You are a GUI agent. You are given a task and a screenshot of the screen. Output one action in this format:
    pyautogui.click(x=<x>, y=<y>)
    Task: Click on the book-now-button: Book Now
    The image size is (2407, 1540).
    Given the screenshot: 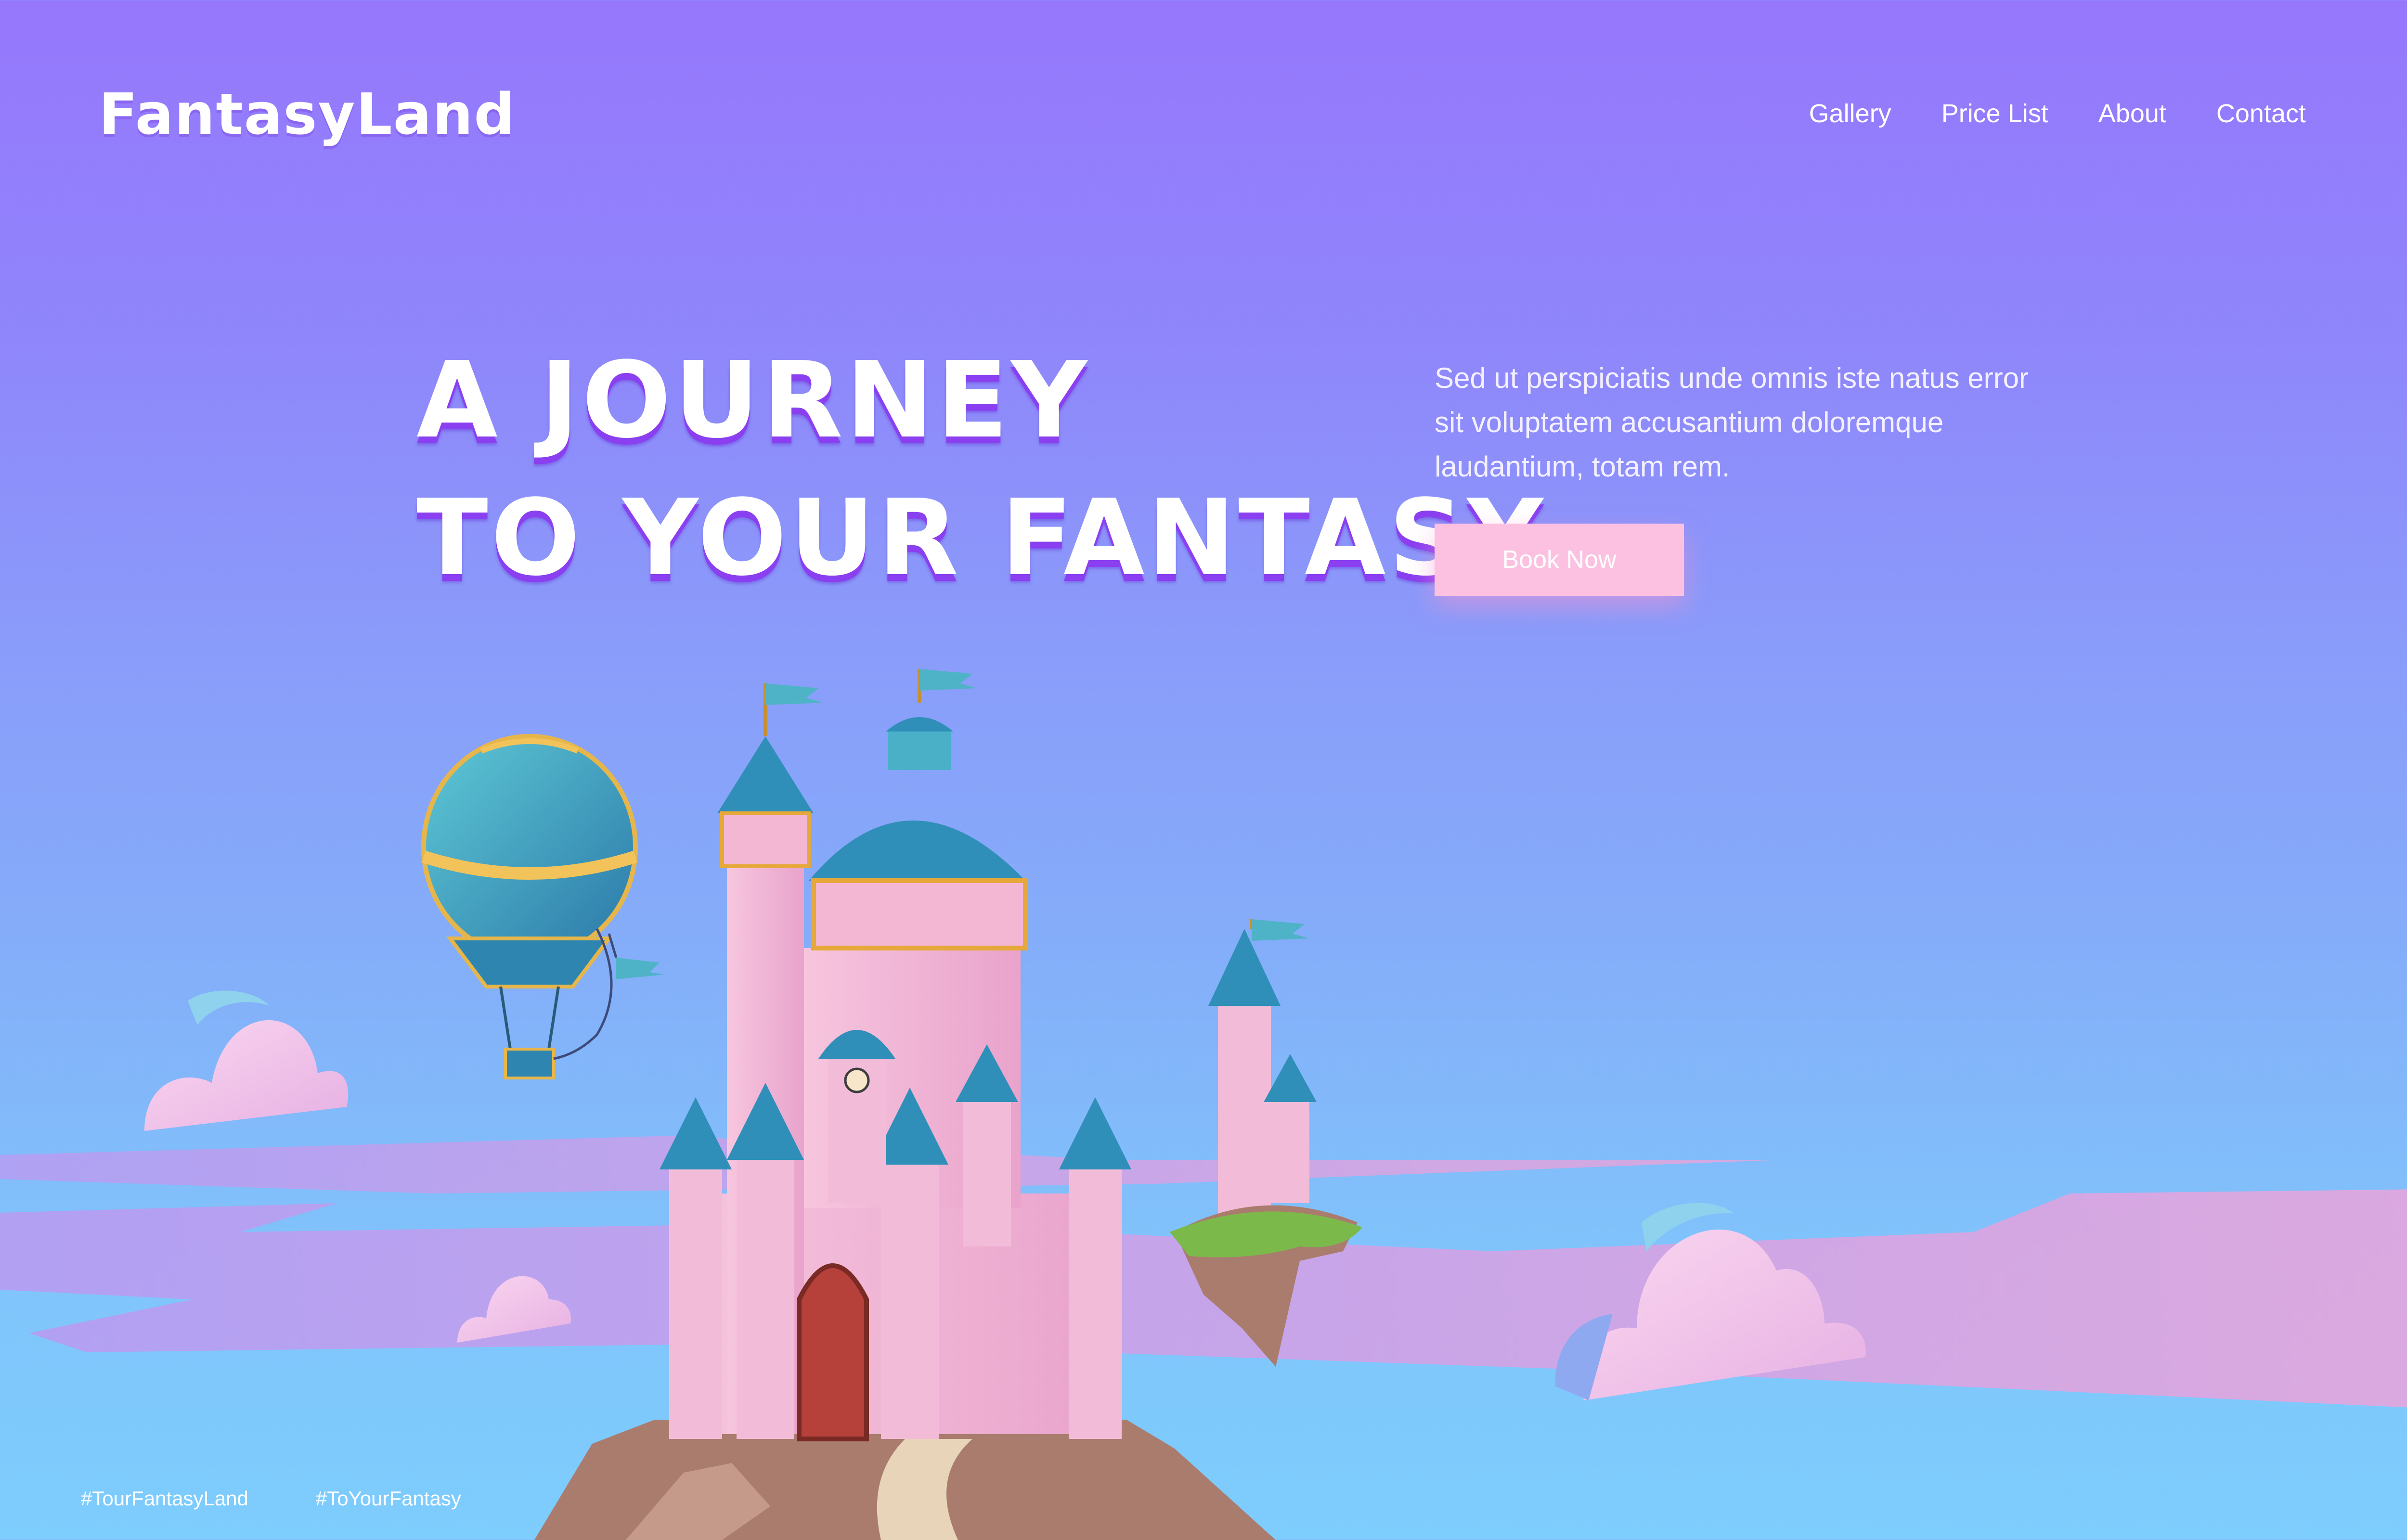 What is the action you would take?
    pyautogui.click(x=1559, y=560)
    